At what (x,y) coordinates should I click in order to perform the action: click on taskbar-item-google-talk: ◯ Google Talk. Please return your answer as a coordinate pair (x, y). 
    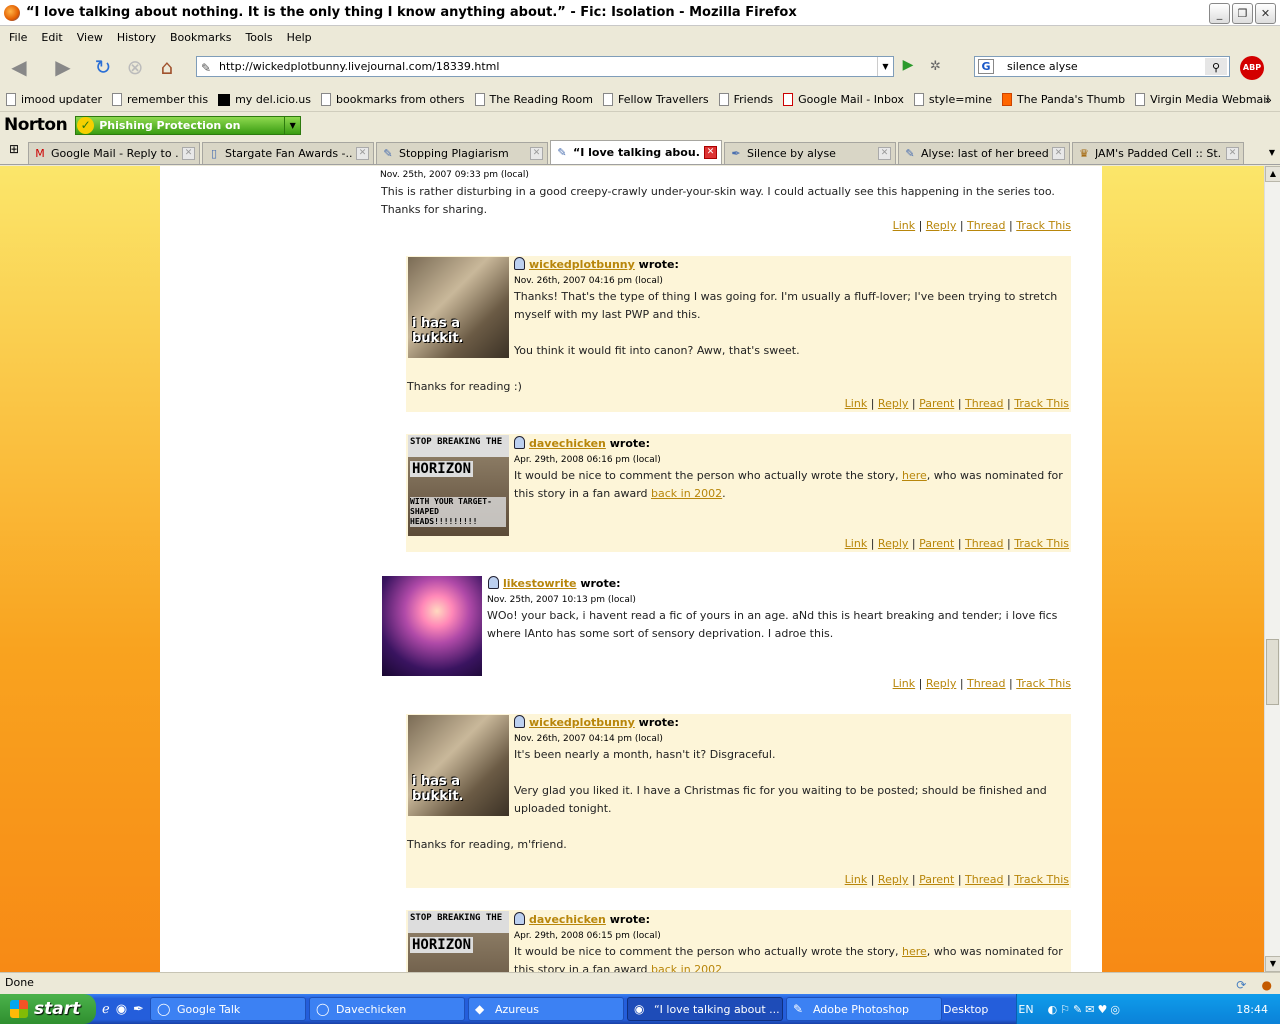
    Looking at the image, I should click on (227, 1009).